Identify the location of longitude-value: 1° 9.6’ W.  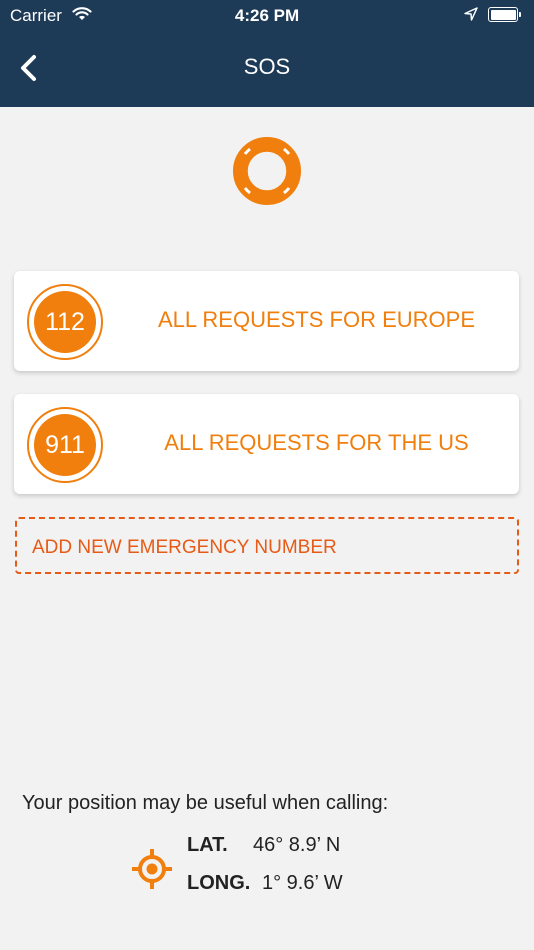
(302, 883).